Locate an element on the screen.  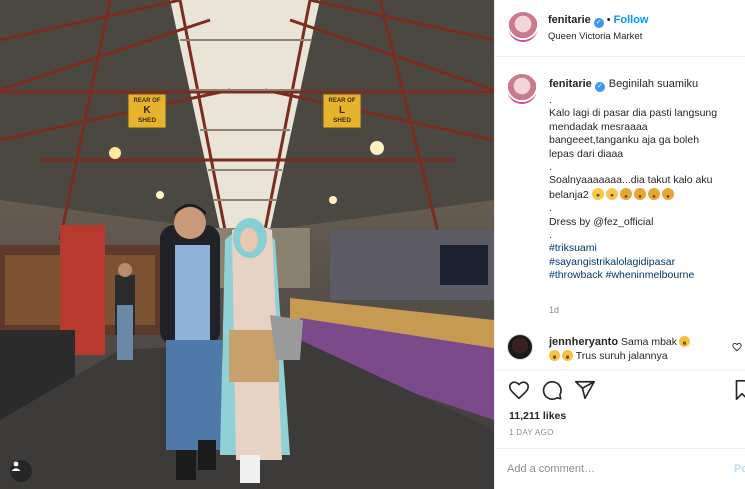
share-icon is located at coordinates (585, 390).